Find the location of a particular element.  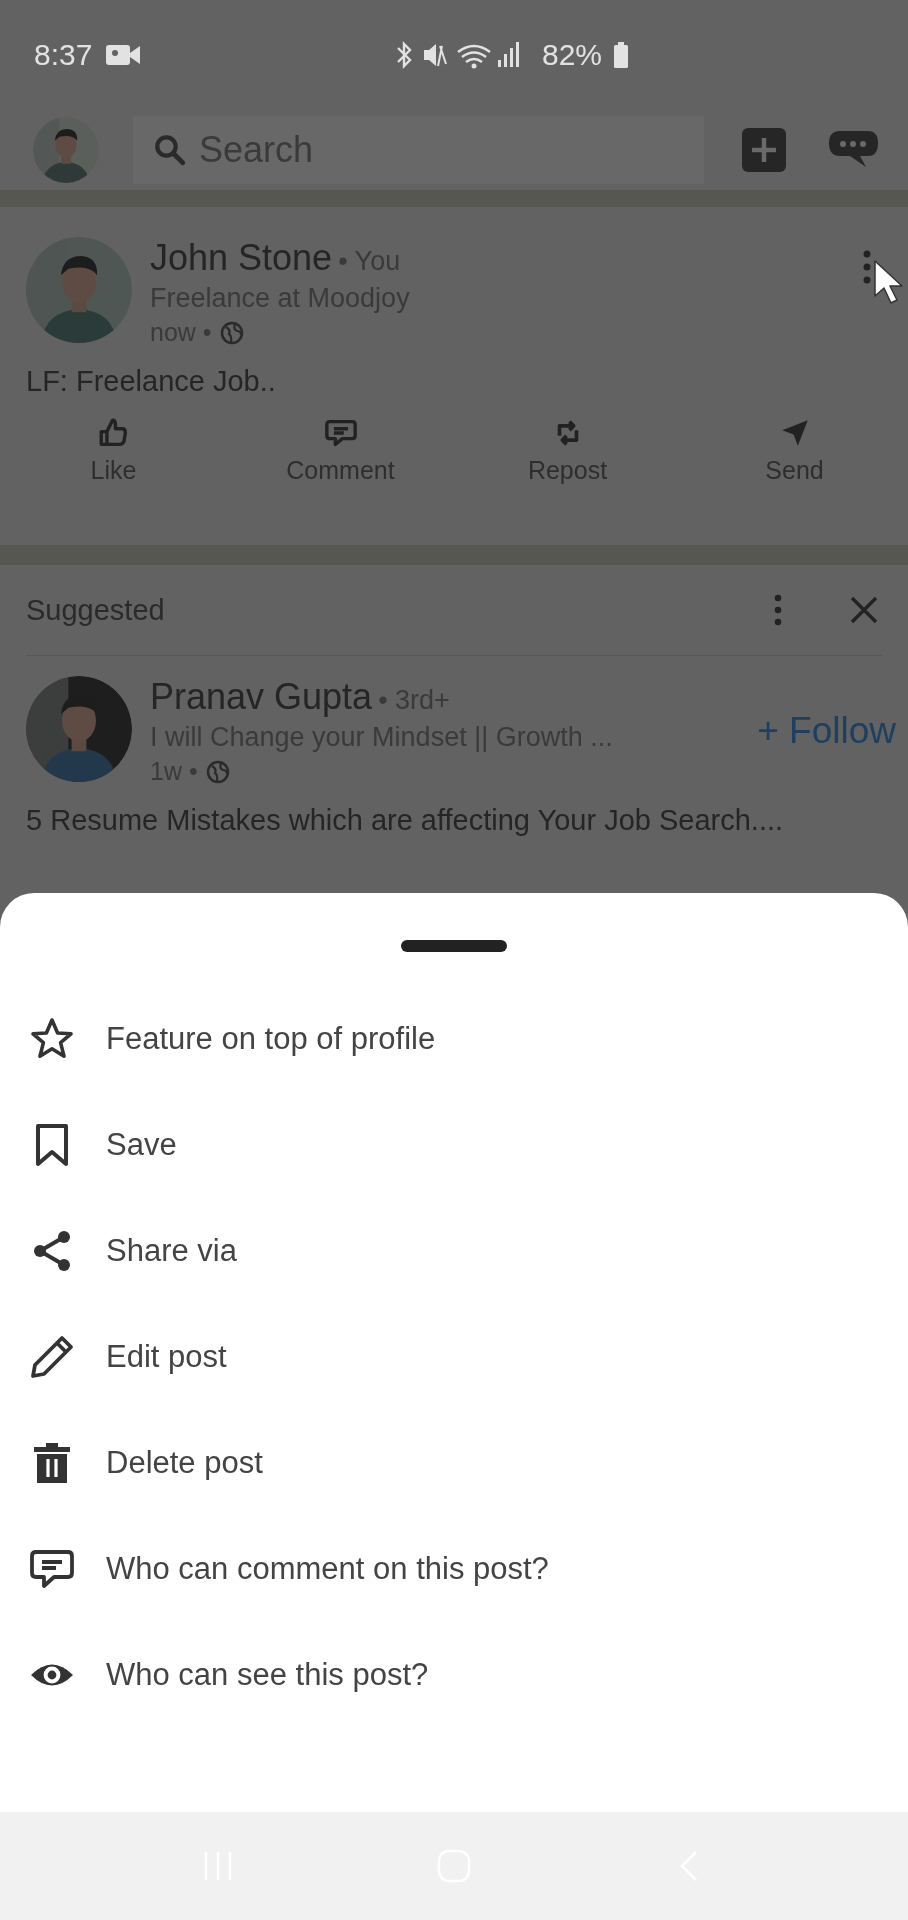

pencil-icon is located at coordinates (52, 1357).